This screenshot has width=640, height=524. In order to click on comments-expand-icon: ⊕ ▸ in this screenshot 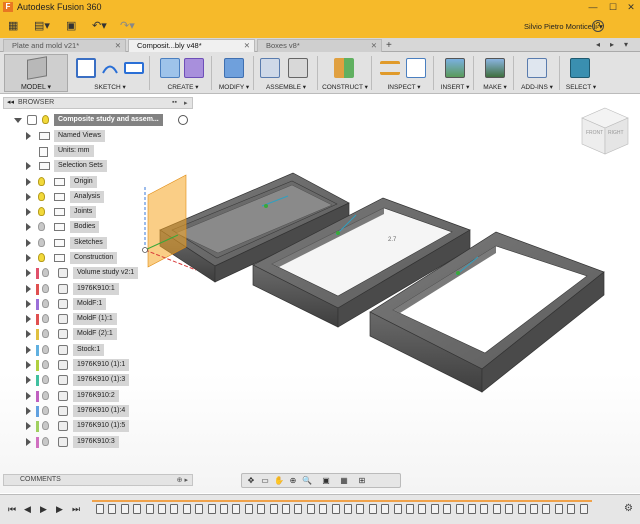, I will do `click(182, 480)`.